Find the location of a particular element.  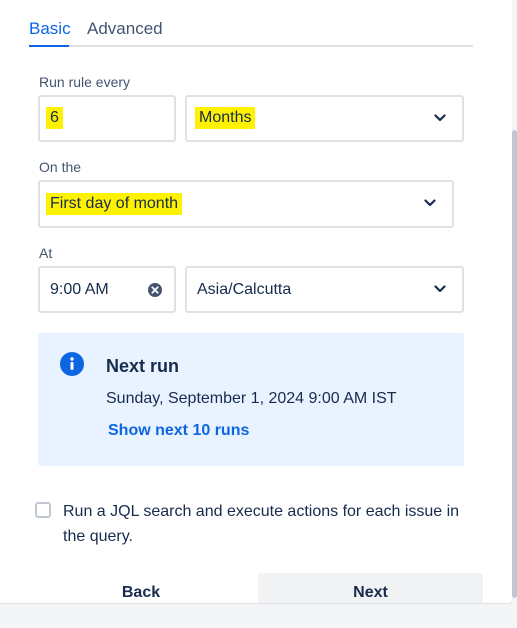

on-the-select: First day of month is located at coordinates (246, 204).